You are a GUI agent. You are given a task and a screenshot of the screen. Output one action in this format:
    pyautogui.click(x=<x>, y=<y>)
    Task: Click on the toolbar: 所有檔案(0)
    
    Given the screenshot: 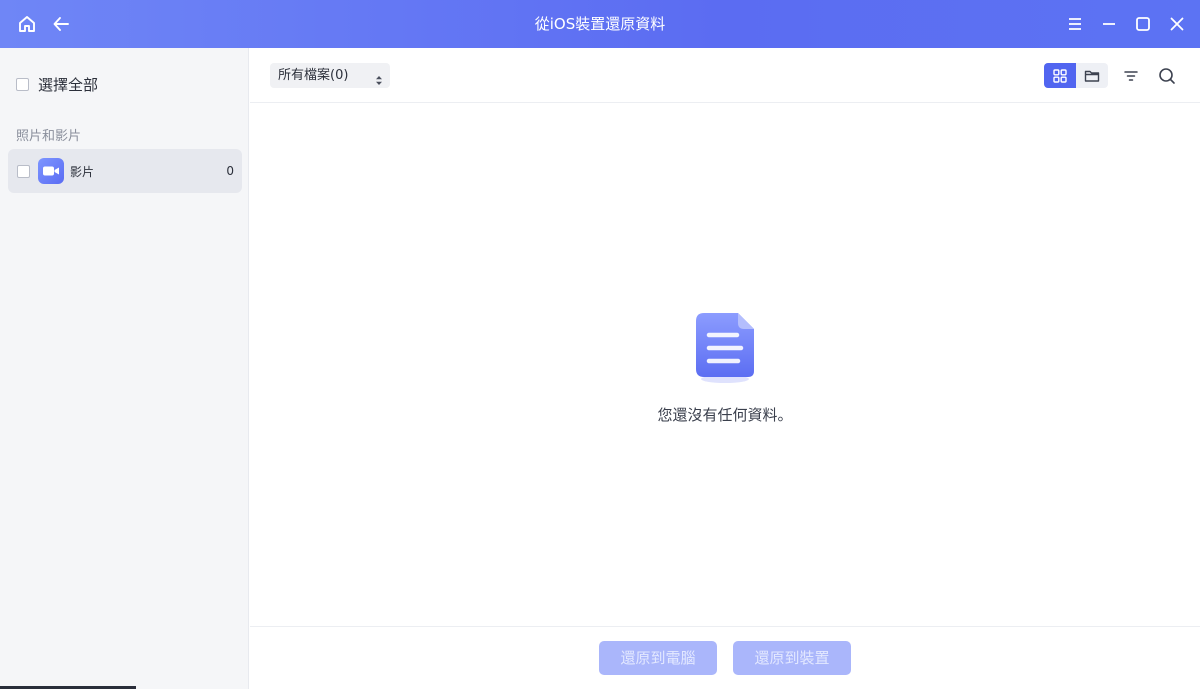 What is the action you would take?
    pyautogui.click(x=725, y=75)
    